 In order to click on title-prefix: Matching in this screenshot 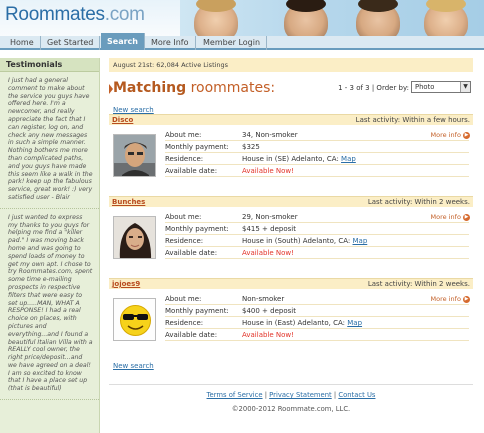, I will do `click(150, 88)`.